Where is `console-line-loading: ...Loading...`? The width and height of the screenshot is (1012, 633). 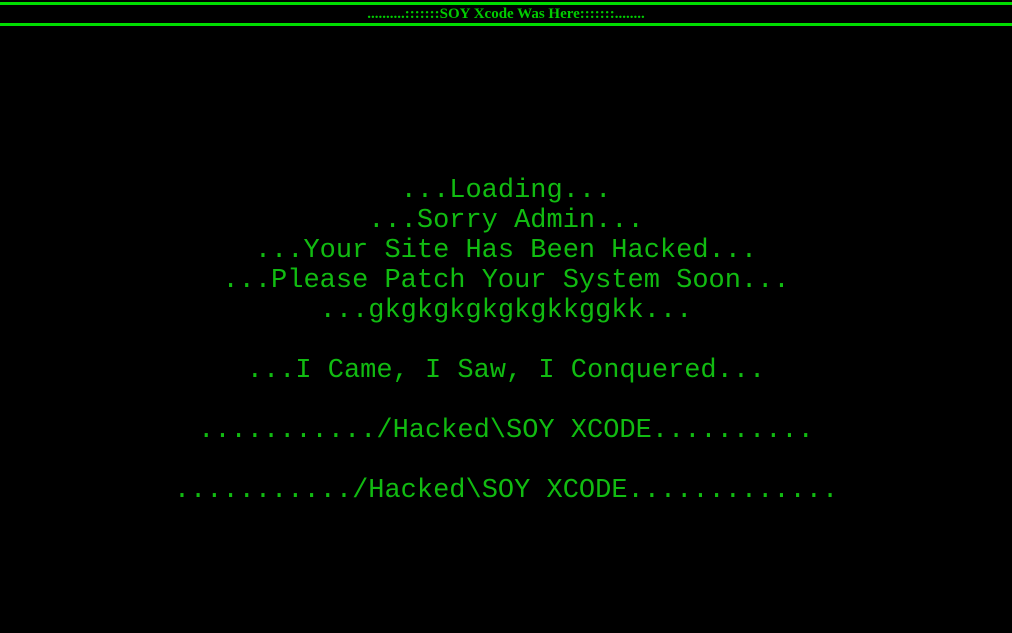
console-line-loading: ...Loading... is located at coordinates (506, 191).